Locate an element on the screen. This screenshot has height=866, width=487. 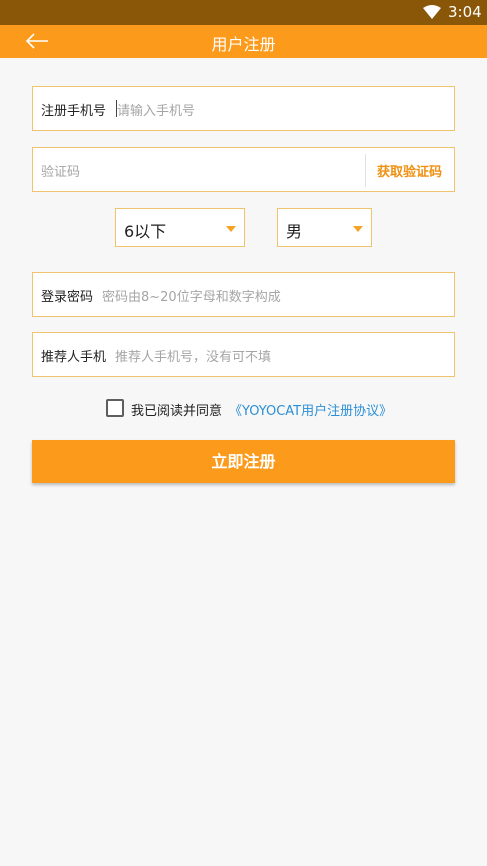
agreement-text: 我已阅读并同意 is located at coordinates (177, 411).